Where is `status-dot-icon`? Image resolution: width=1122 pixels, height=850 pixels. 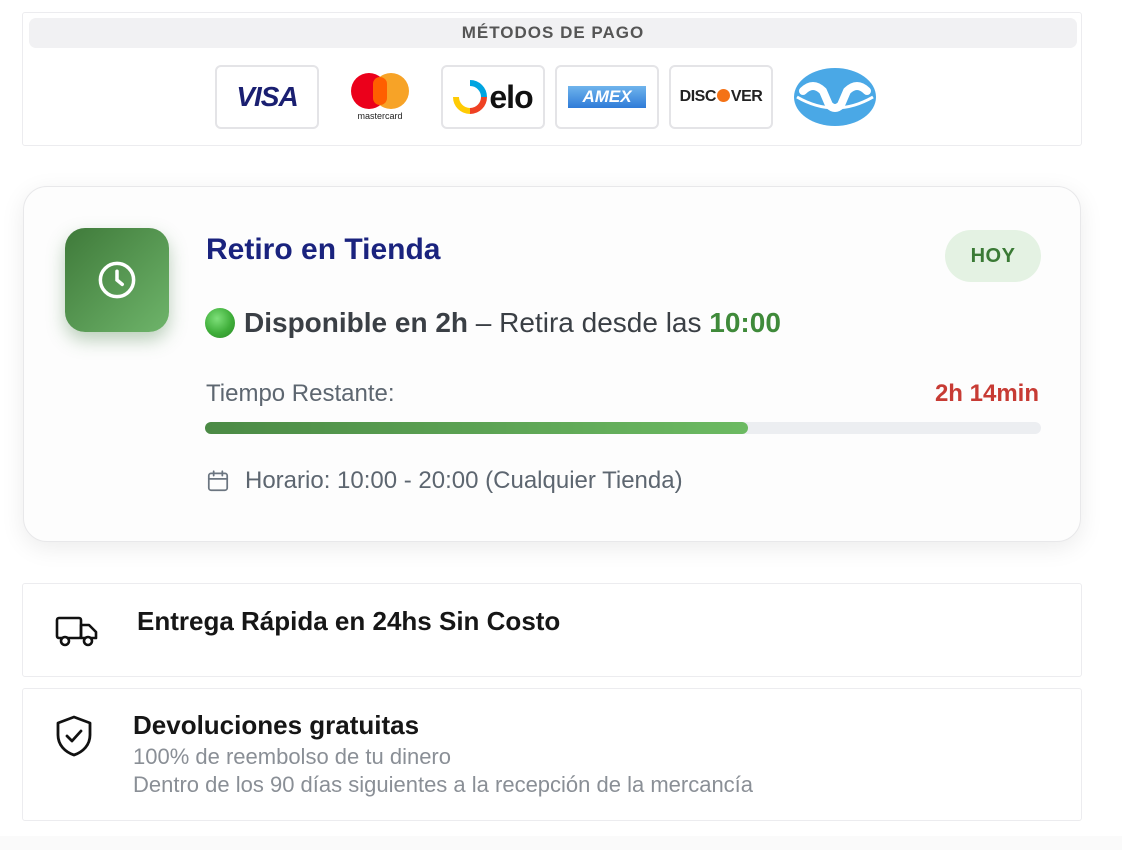
status-dot-icon is located at coordinates (220, 323).